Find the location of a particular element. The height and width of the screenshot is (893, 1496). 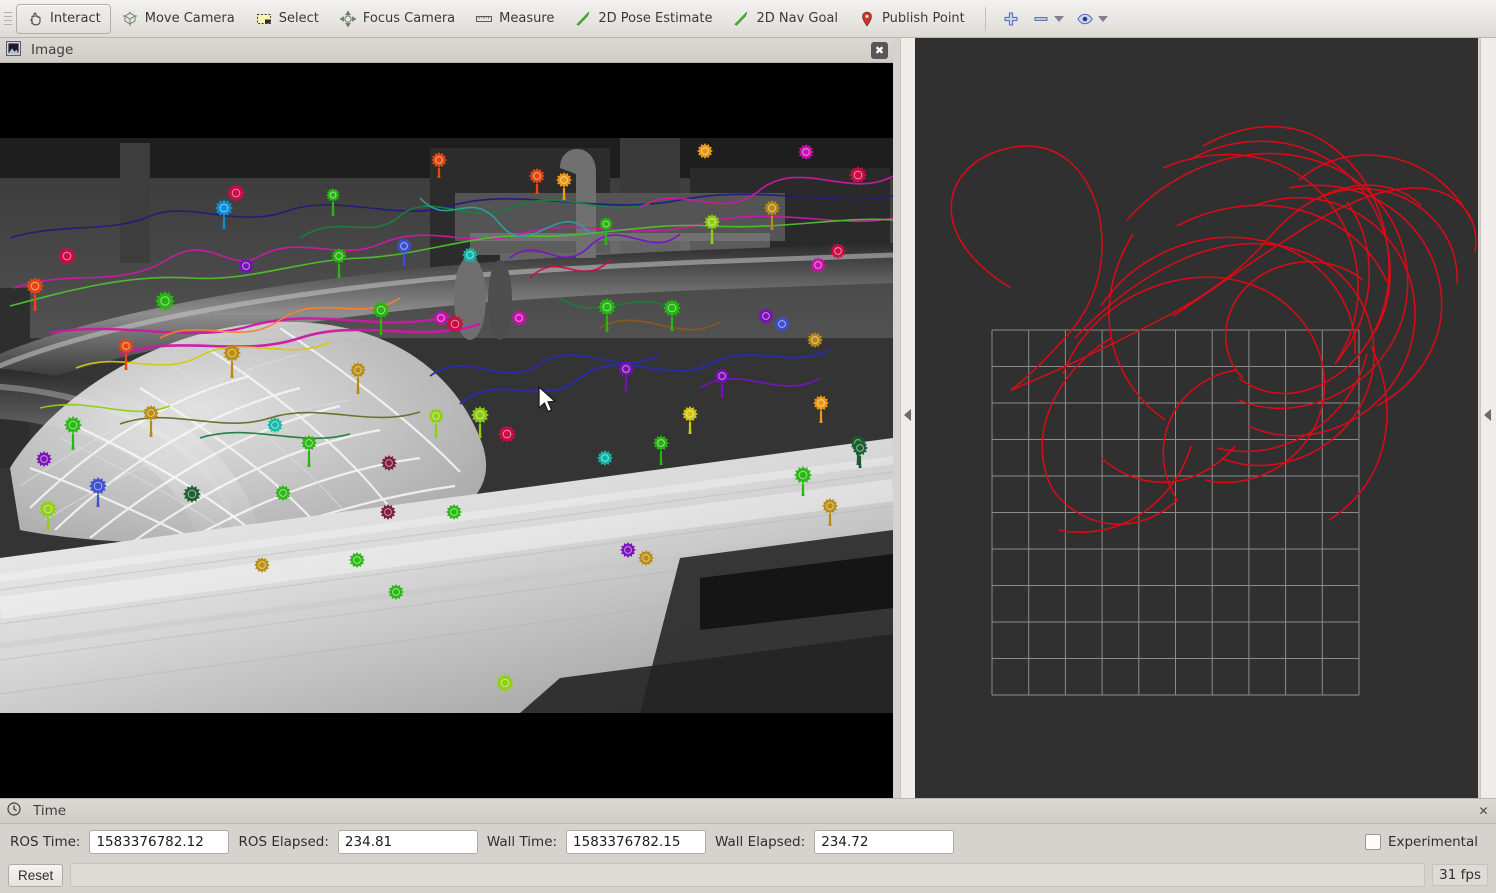

experimental-checkbox is located at coordinates (1372, 842).